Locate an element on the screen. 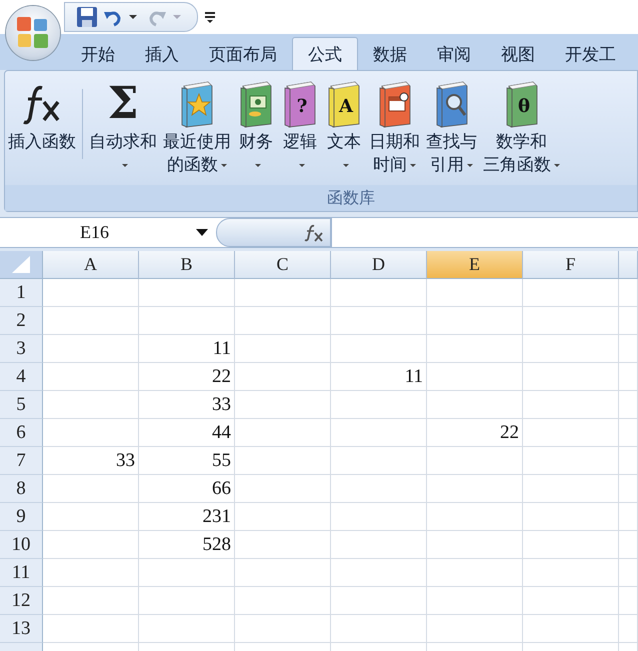 The image size is (638, 651). row-header: 12 is located at coordinates (21, 601).